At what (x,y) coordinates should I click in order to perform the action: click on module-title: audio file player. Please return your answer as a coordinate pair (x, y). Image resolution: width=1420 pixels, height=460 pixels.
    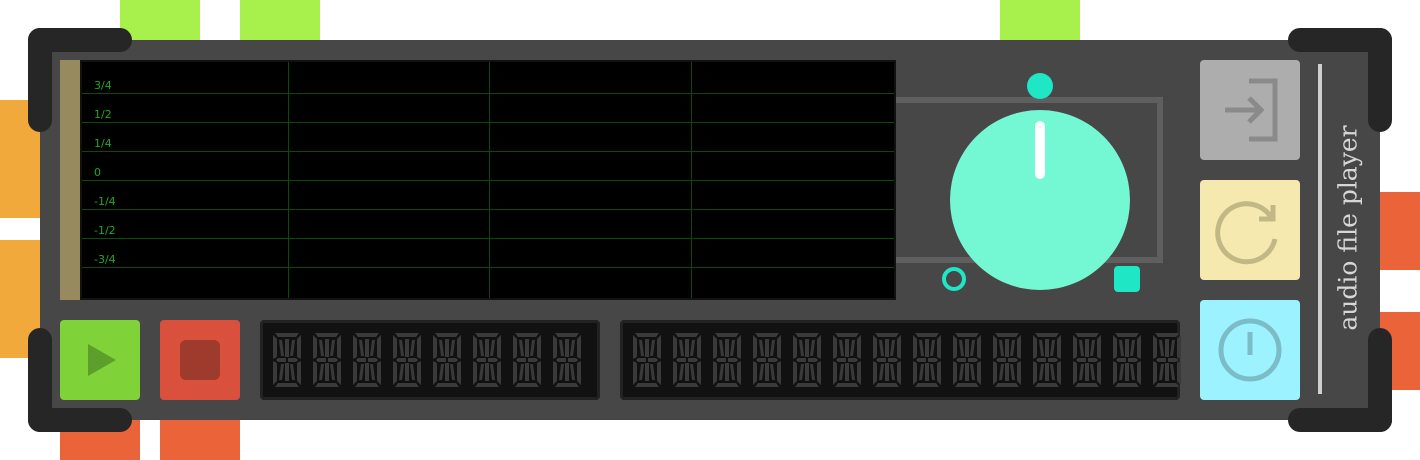
    Looking at the image, I should click on (1348, 228).